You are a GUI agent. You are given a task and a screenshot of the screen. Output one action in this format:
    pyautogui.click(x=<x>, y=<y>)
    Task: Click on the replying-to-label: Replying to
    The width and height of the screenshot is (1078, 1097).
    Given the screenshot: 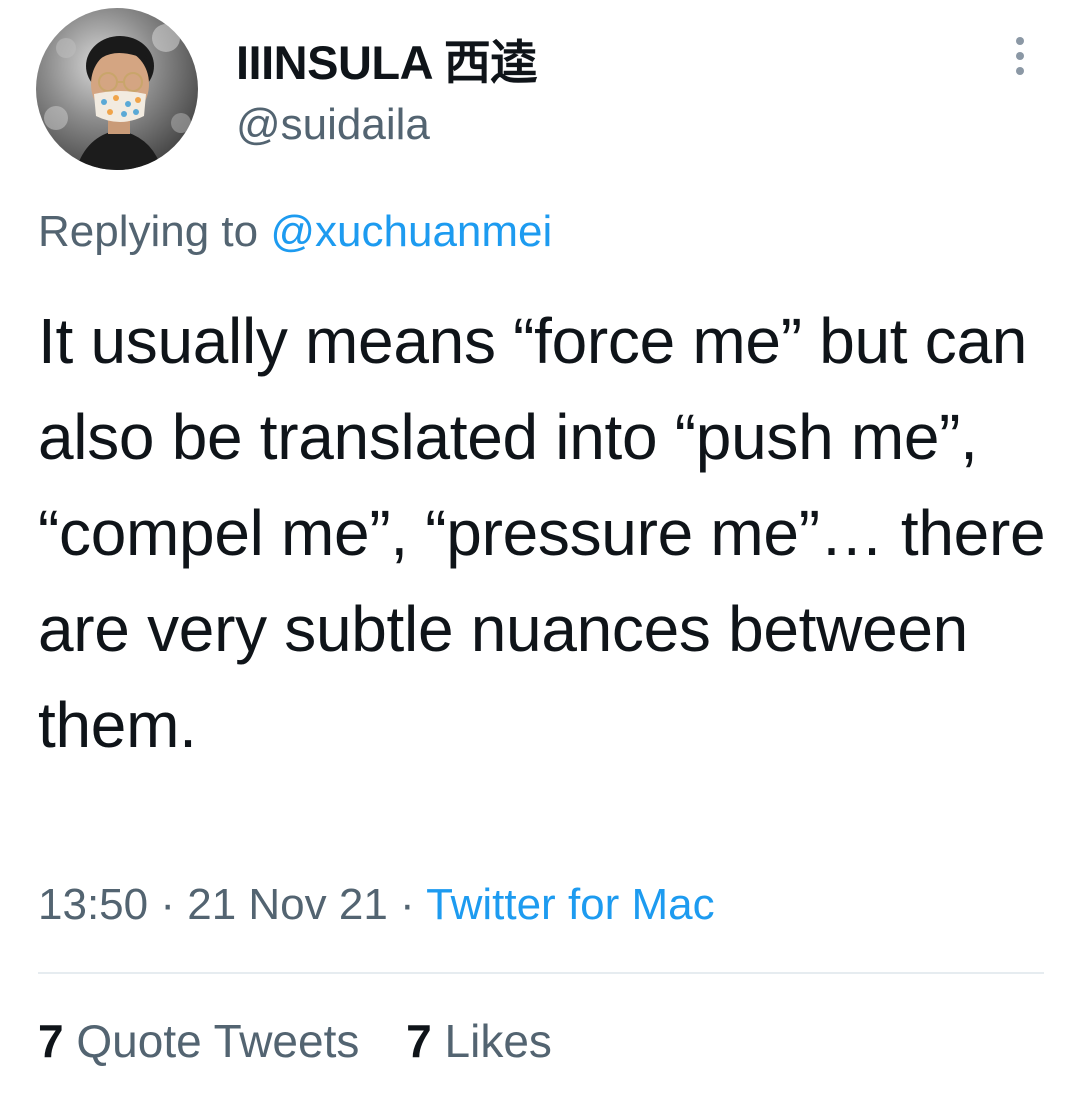 What is the action you would take?
    pyautogui.click(x=148, y=231)
    